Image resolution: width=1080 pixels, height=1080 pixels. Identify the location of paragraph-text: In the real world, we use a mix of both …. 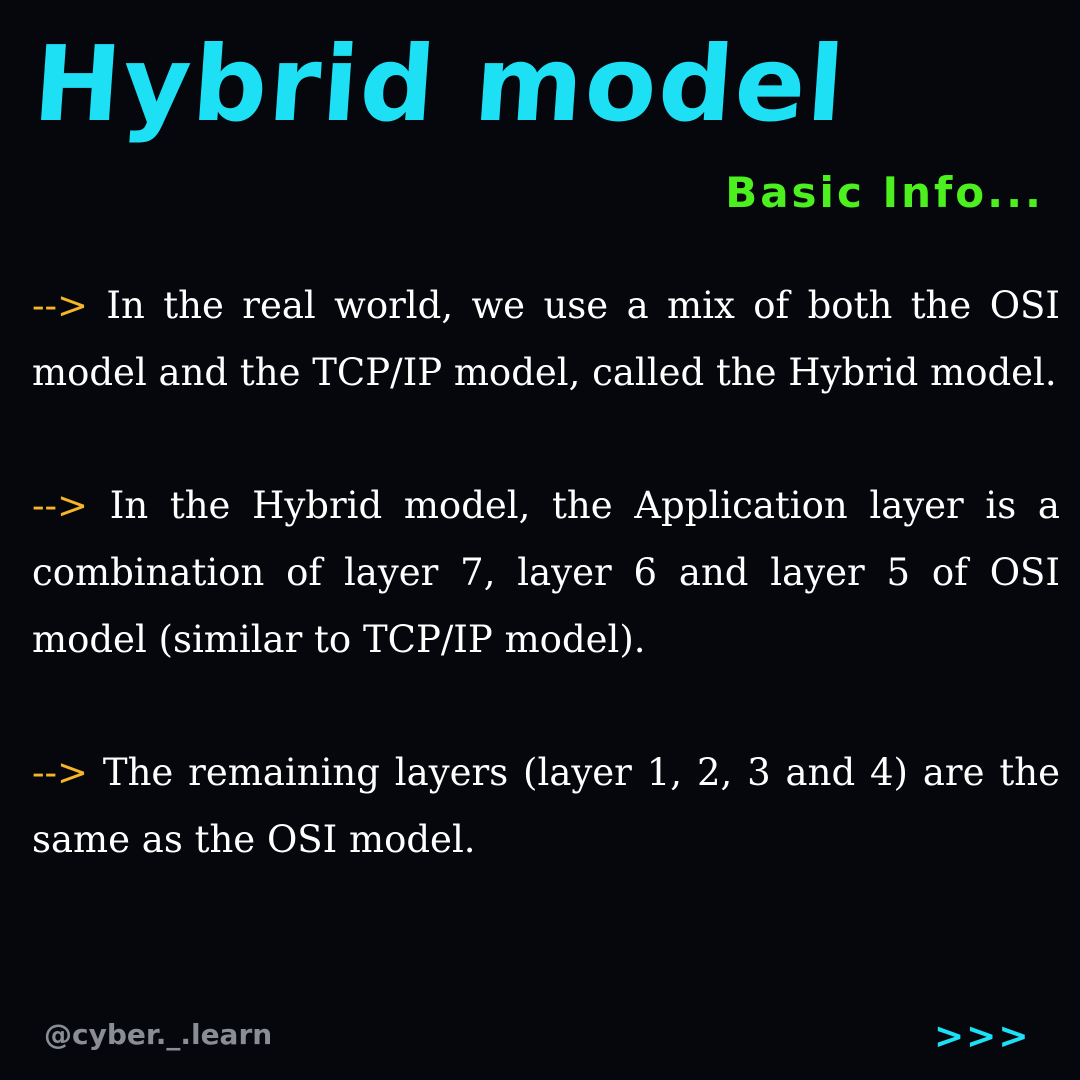
(546, 339).